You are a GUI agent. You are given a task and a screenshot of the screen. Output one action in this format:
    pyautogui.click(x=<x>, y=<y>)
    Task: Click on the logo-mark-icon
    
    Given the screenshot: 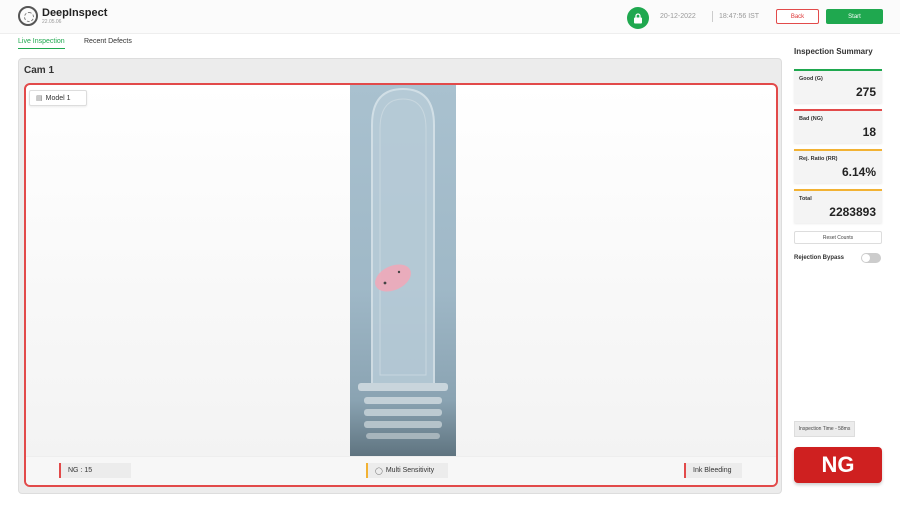 What is the action you would take?
    pyautogui.click(x=28, y=16)
    